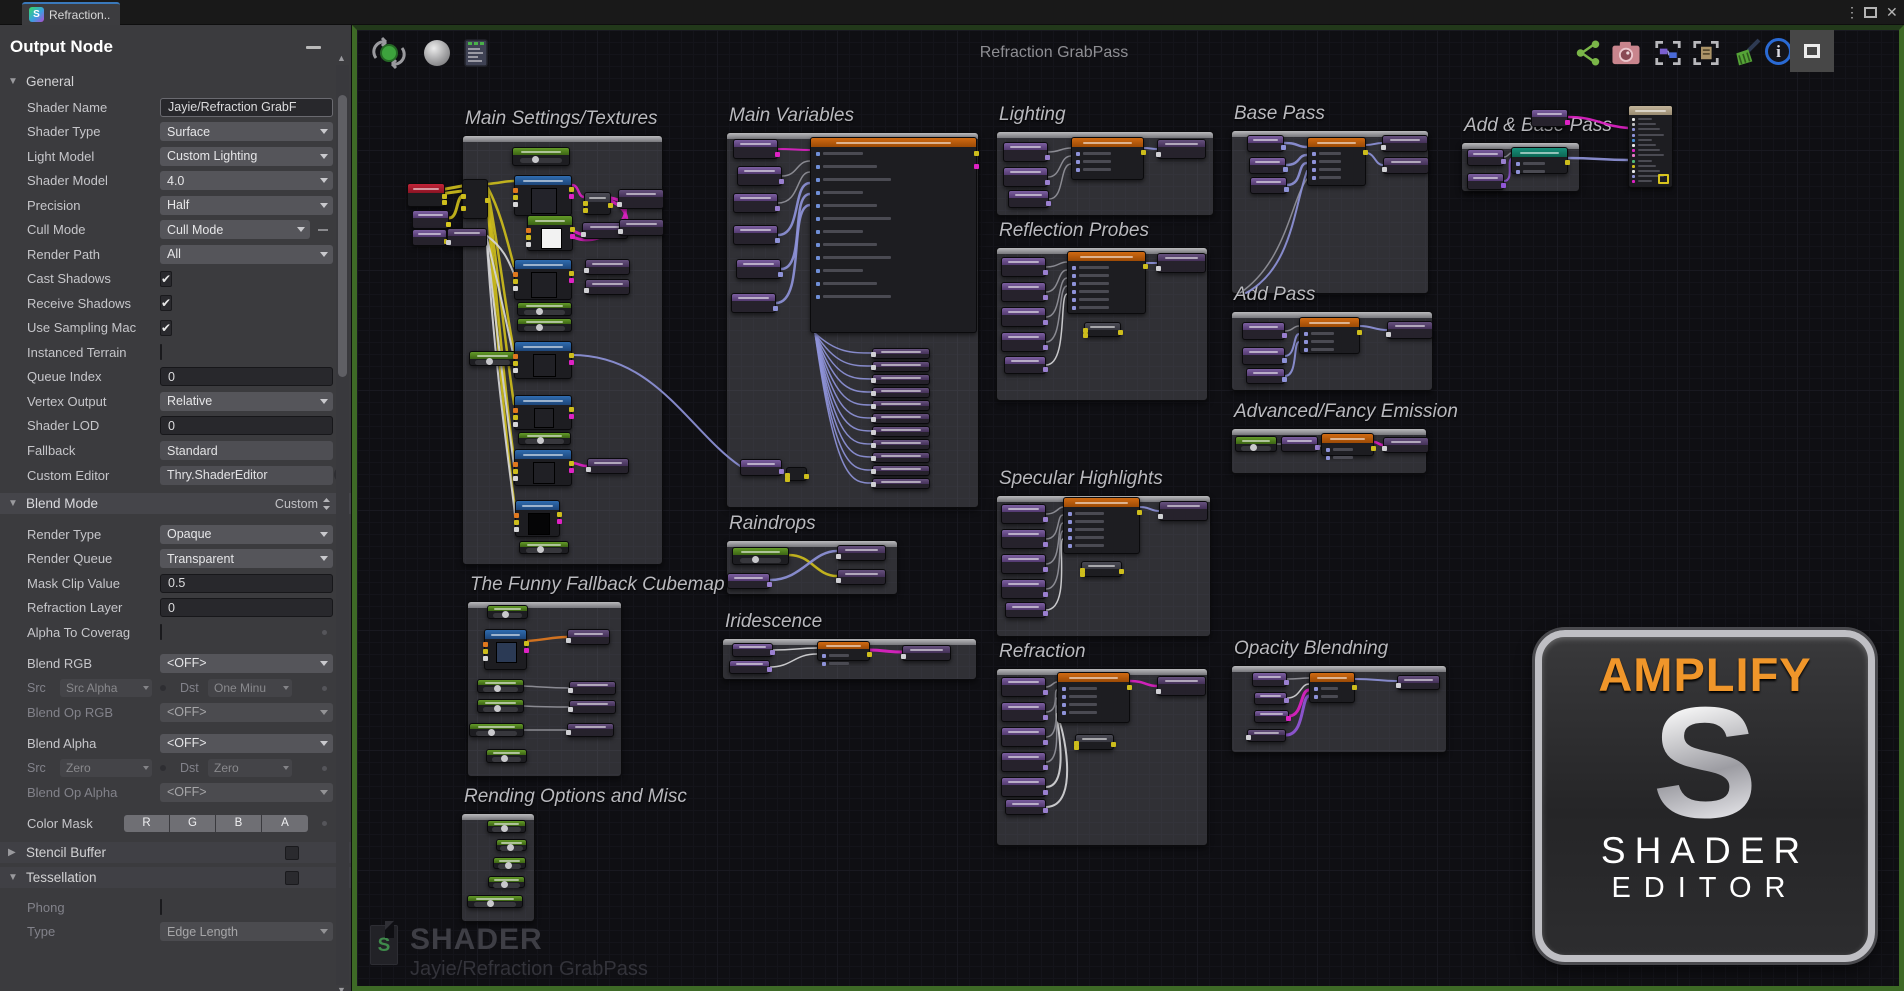 This screenshot has height=991, width=1904. I want to click on mask-button-b: B, so click(239, 823).